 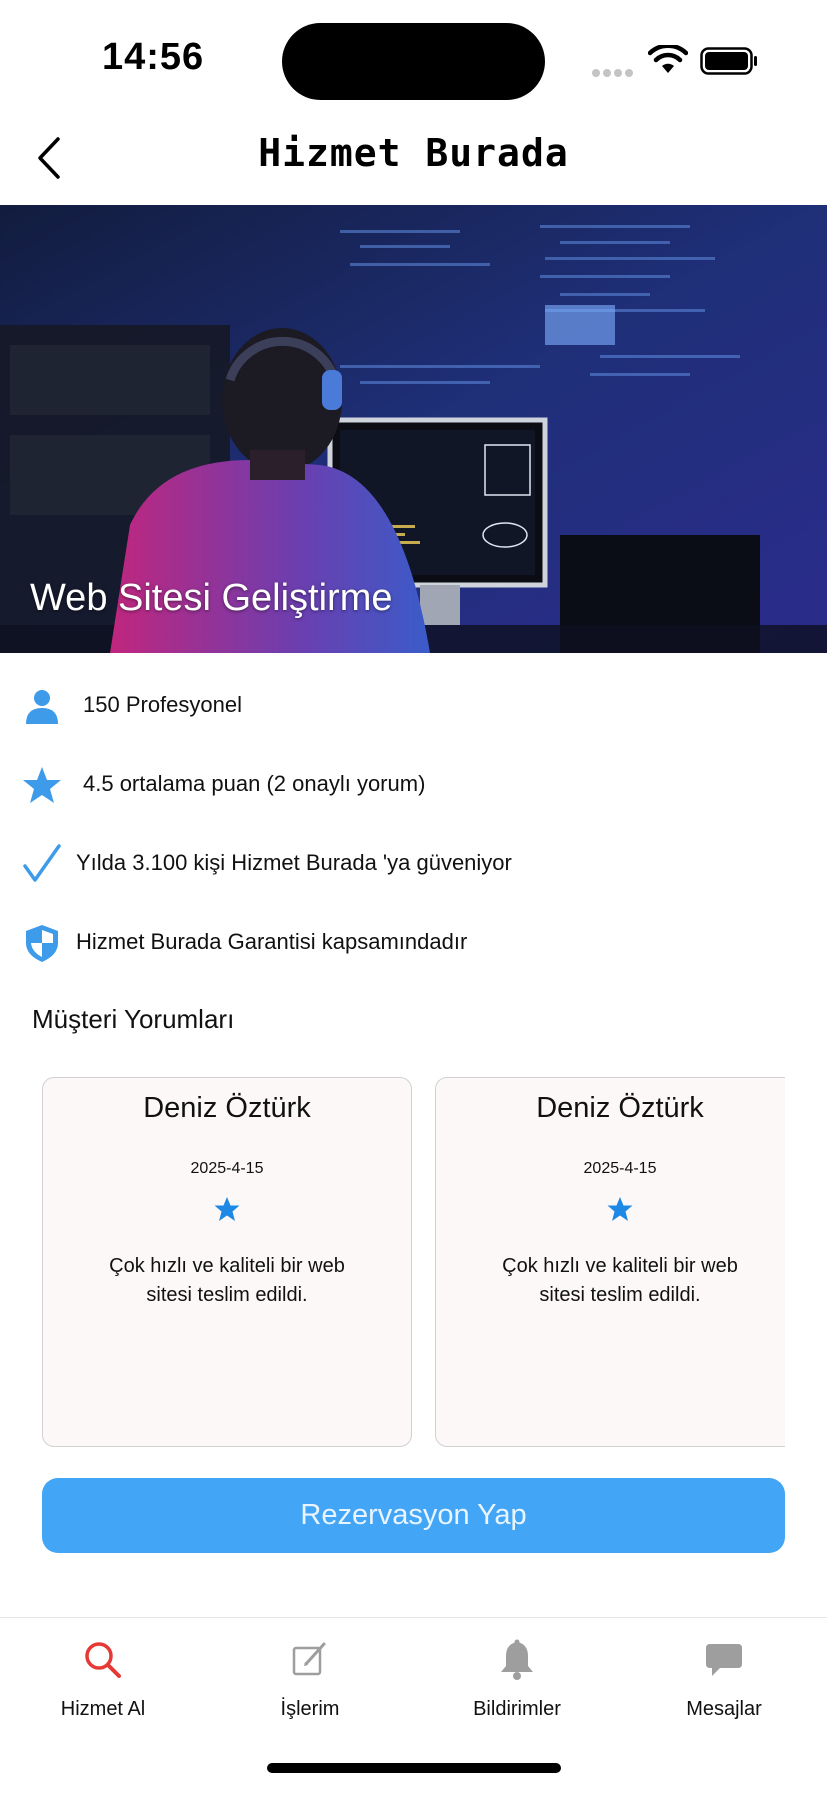 I want to click on home-indicator, so click(x=414, y=1768).